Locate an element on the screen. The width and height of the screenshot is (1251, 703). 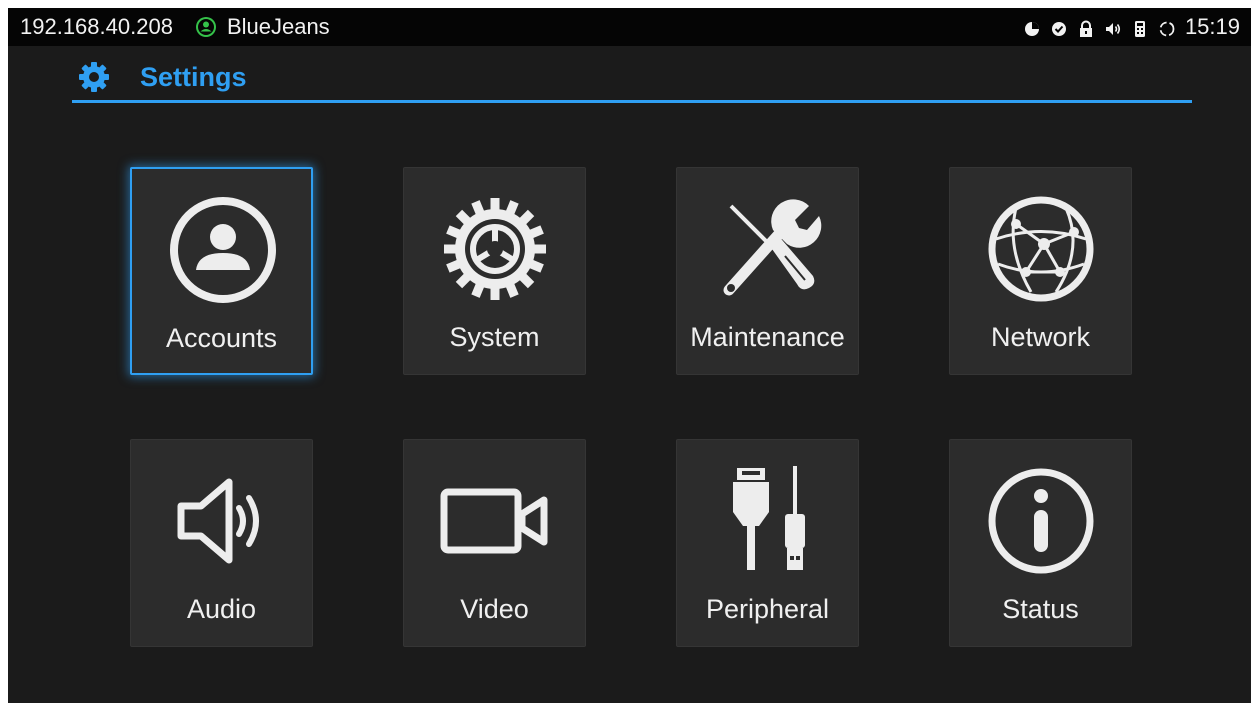
tile-maintenance: Maintenance is located at coordinates (767, 271).